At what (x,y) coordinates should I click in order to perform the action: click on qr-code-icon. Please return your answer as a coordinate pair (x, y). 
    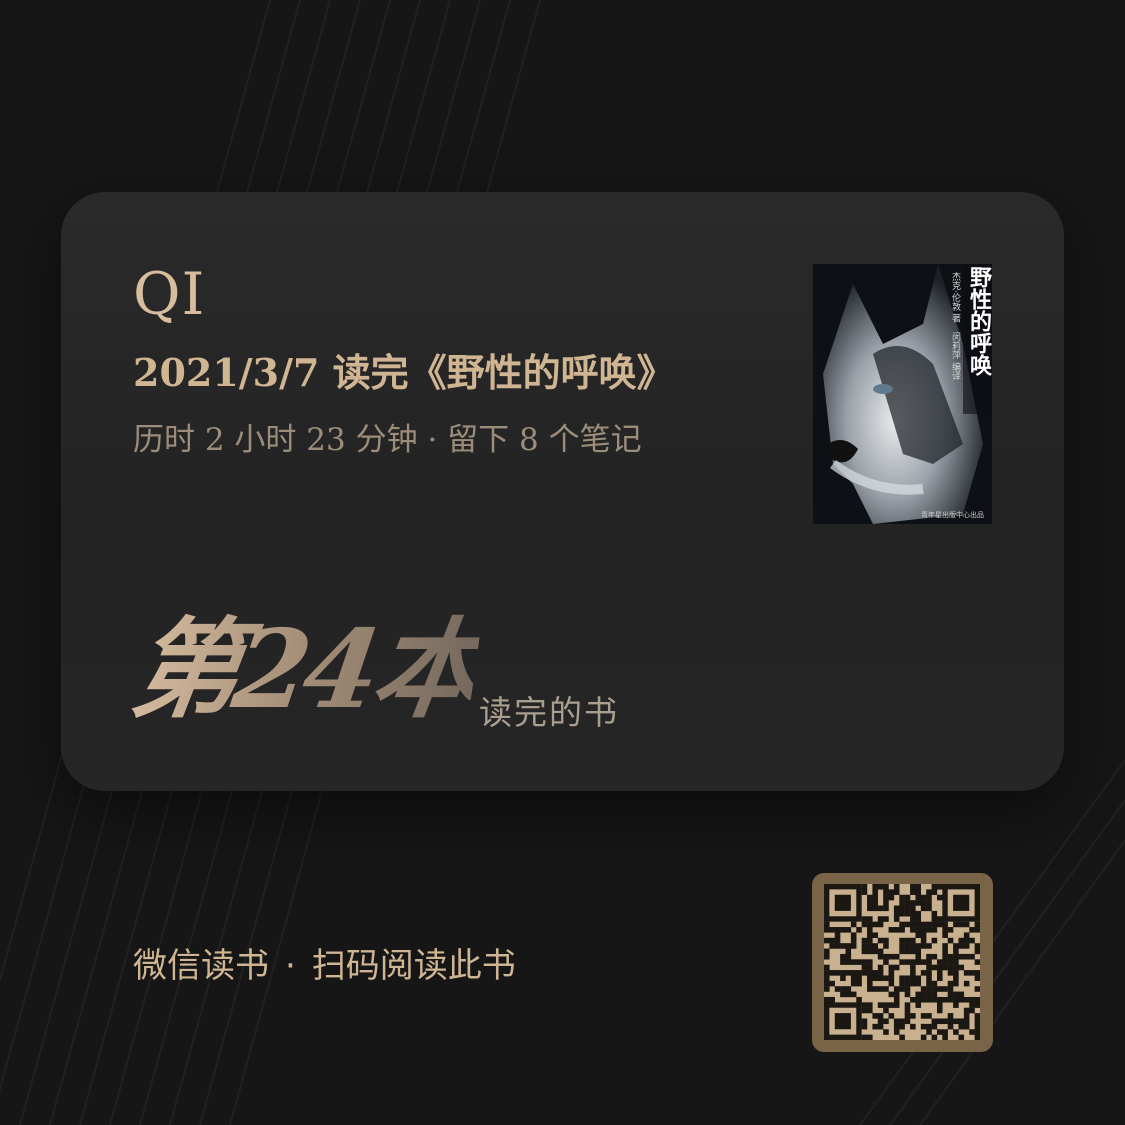
    Looking at the image, I should click on (902, 962).